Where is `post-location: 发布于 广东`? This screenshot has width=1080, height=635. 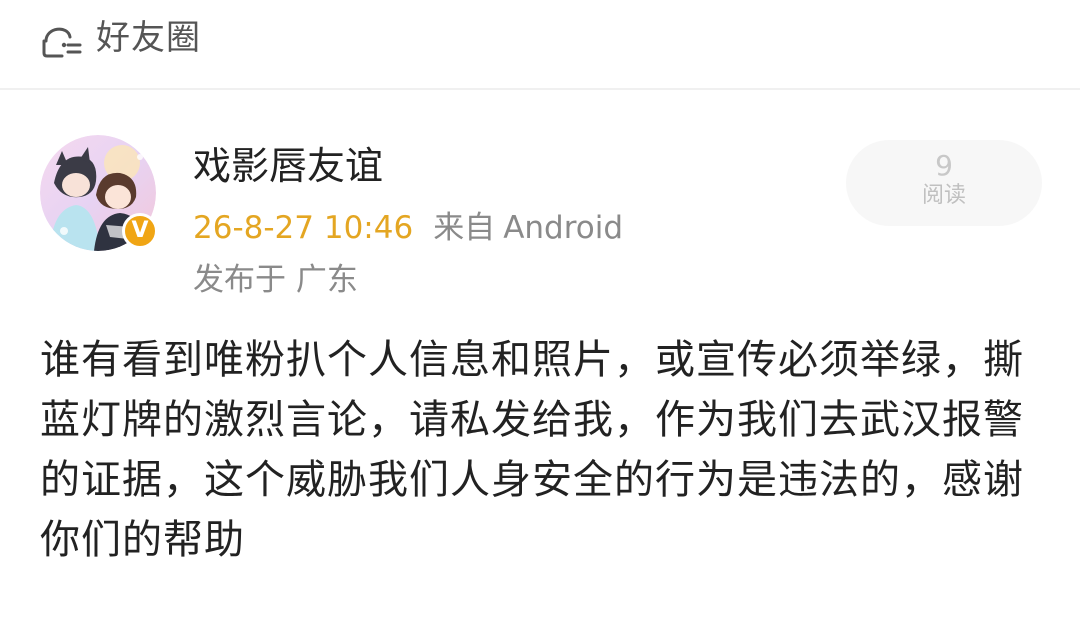
post-location: 发布于 广东 is located at coordinates (275, 280).